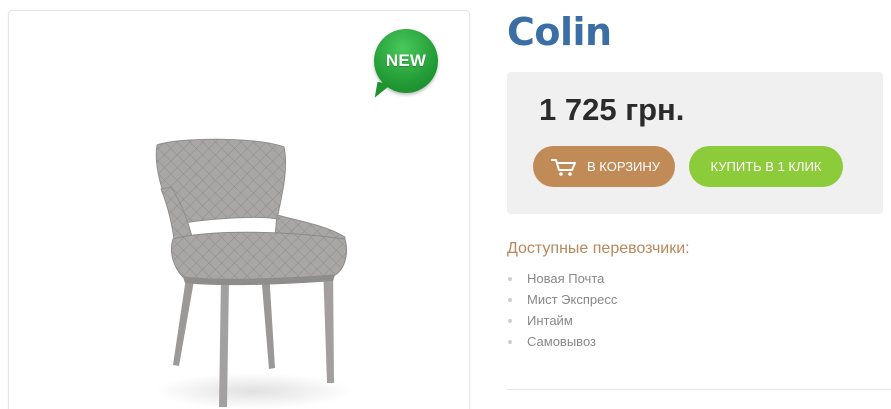  Describe the element at coordinates (612, 109) in the screenshot. I see `product-price: 1 725 грн.` at that location.